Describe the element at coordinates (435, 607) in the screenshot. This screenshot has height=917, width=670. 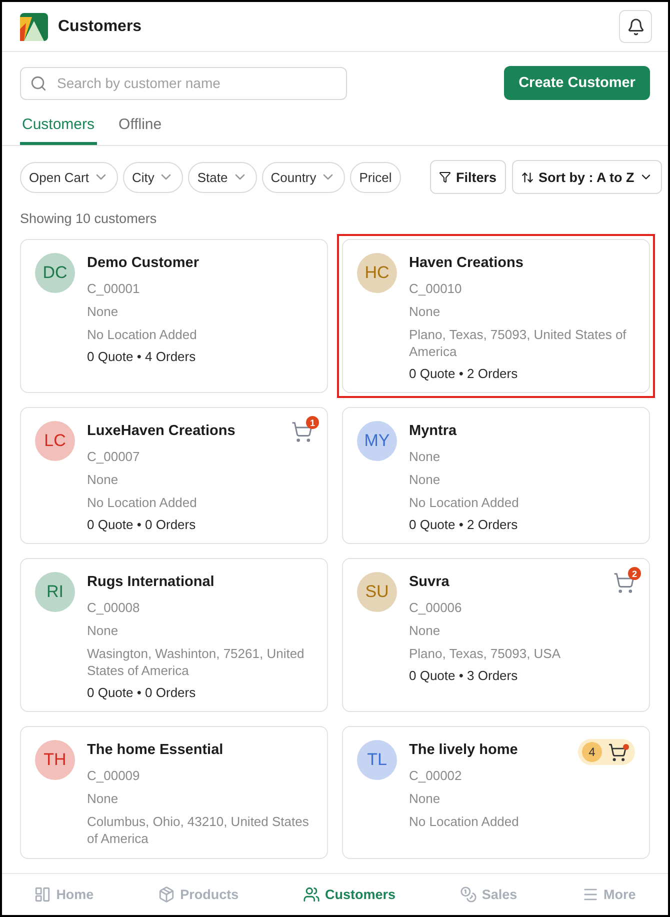
I see `customer-detail: C_00006` at that location.